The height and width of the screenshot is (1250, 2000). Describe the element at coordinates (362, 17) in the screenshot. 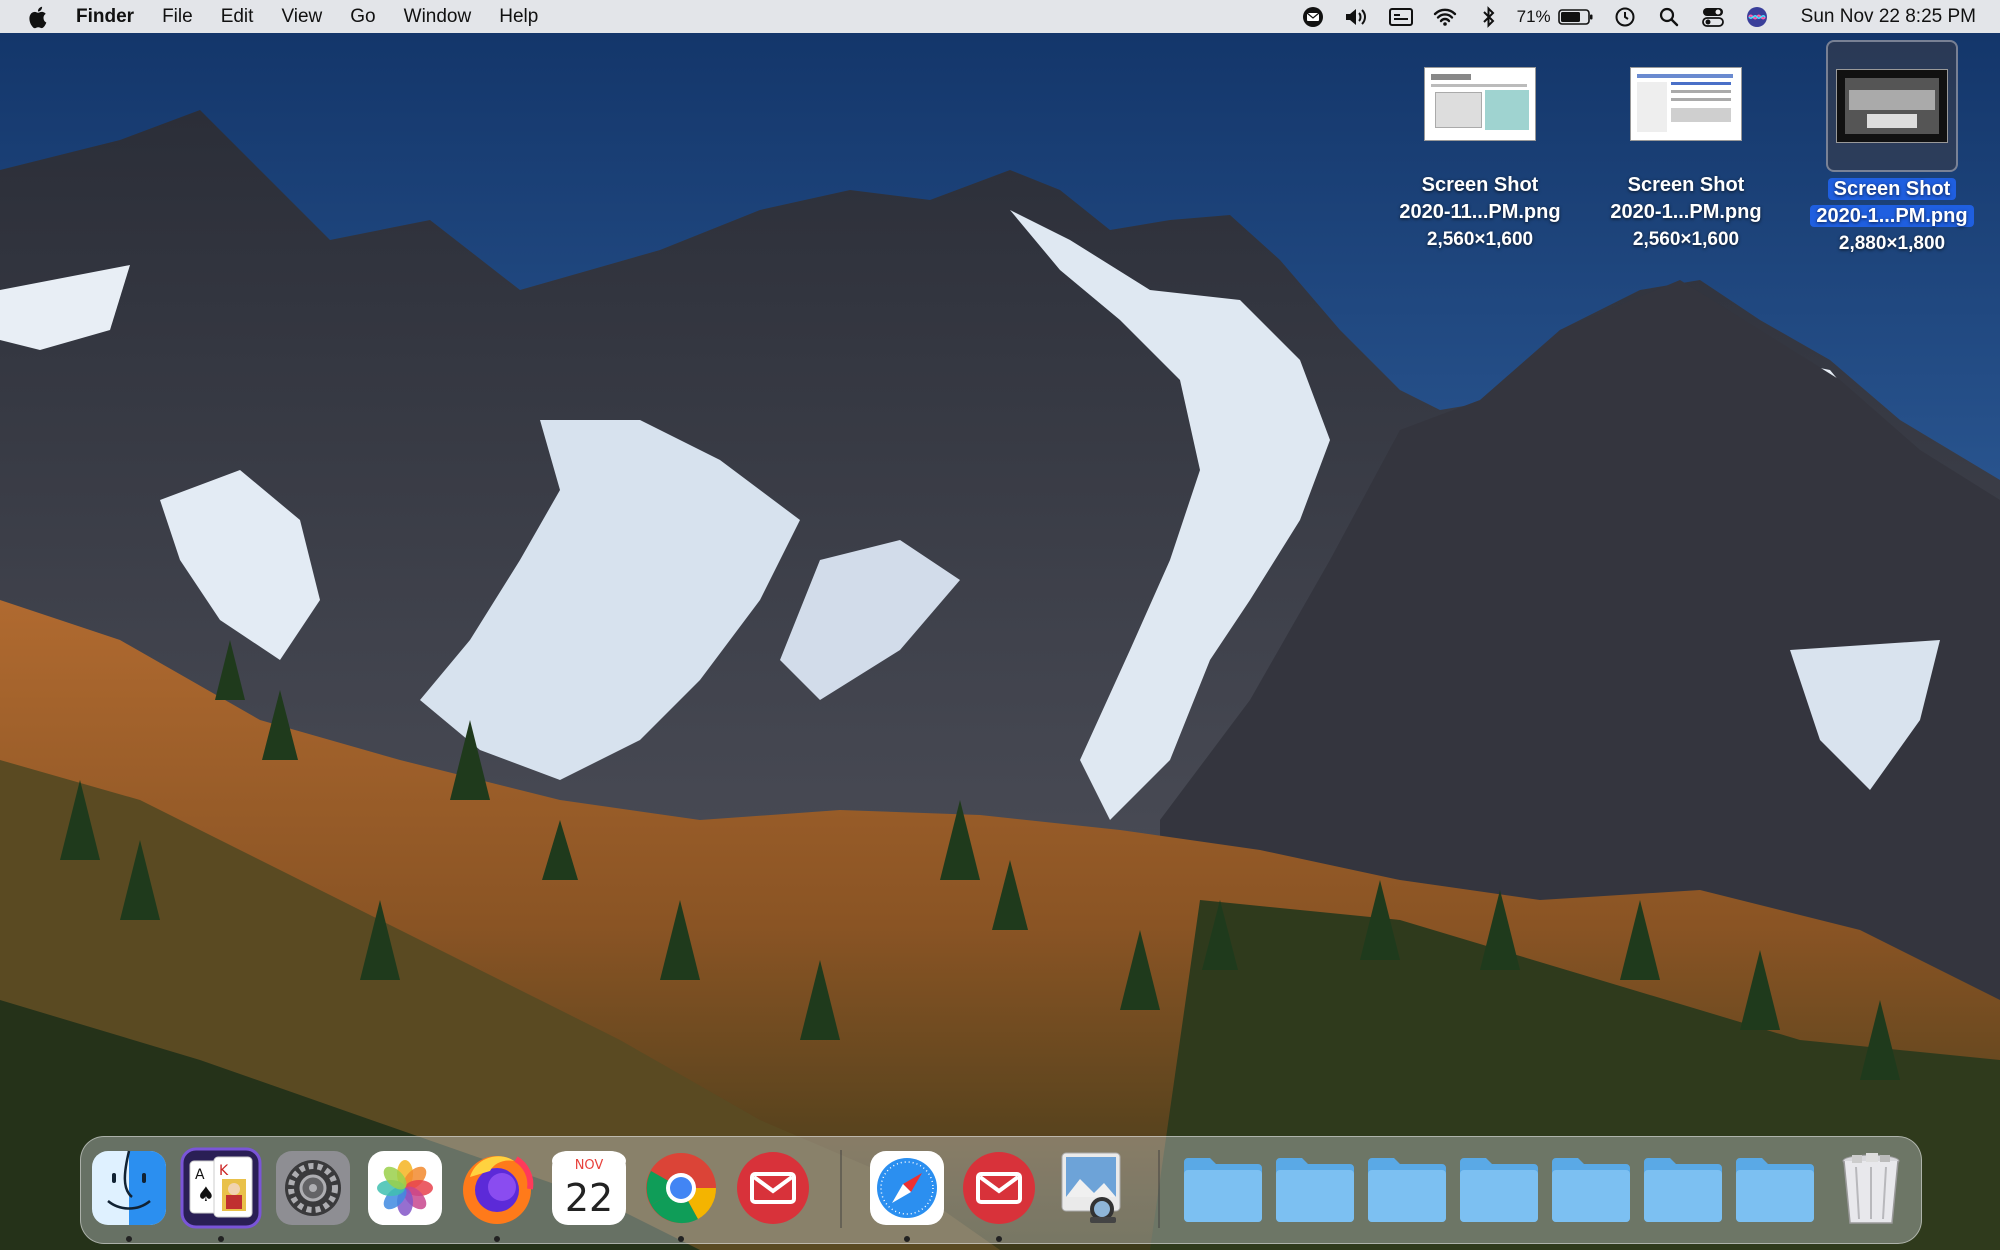

I see `menu-go: Go` at that location.